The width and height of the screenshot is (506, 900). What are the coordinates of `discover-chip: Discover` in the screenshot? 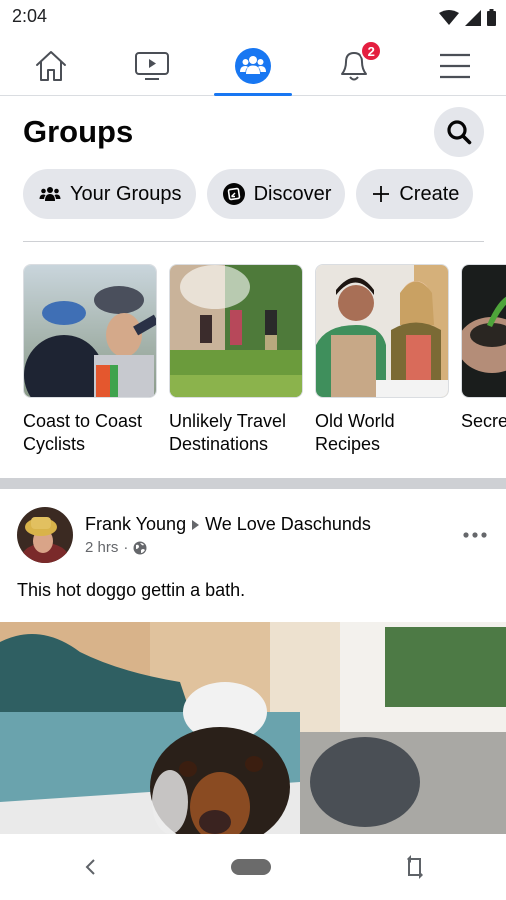 It's located at (276, 194).